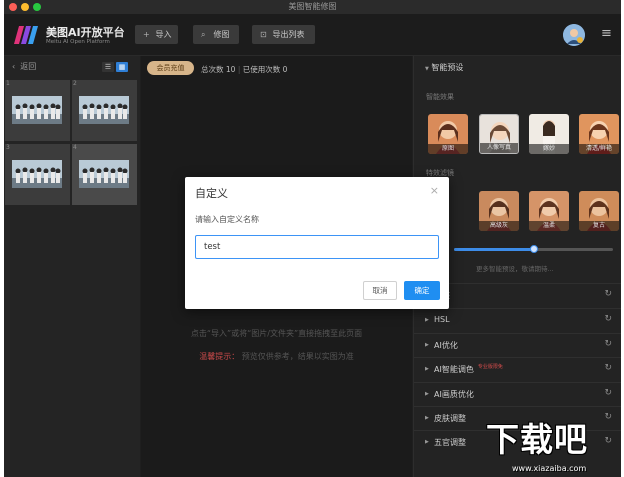  Describe the element at coordinates (221, 34) in the screenshot. I see `retouch-label: 修图` at that location.